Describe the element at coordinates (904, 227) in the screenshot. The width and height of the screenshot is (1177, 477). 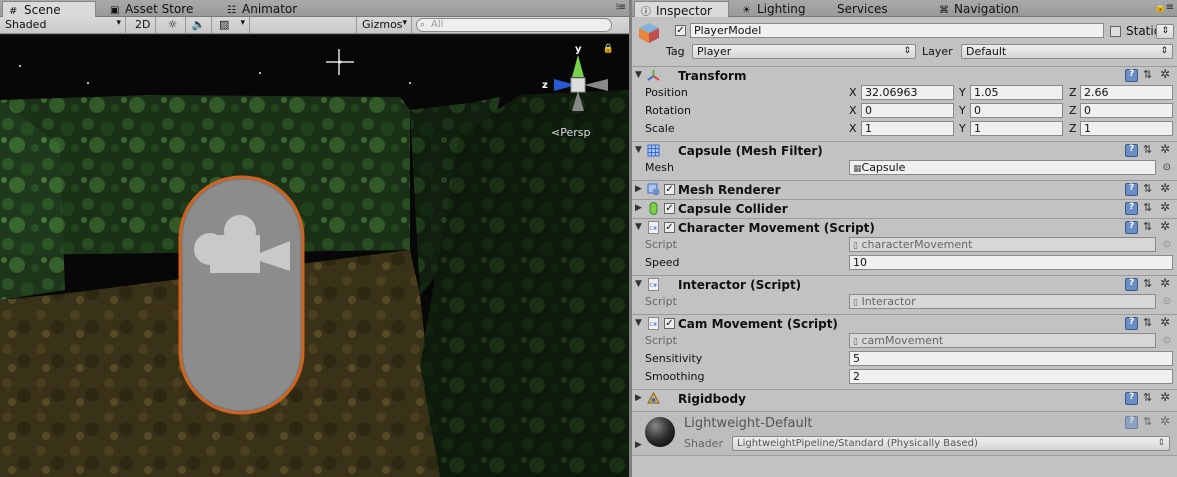
I see `character-movement-component-header: ▼ C# ✓ Character Movement (Script) ⇅ ✲` at that location.